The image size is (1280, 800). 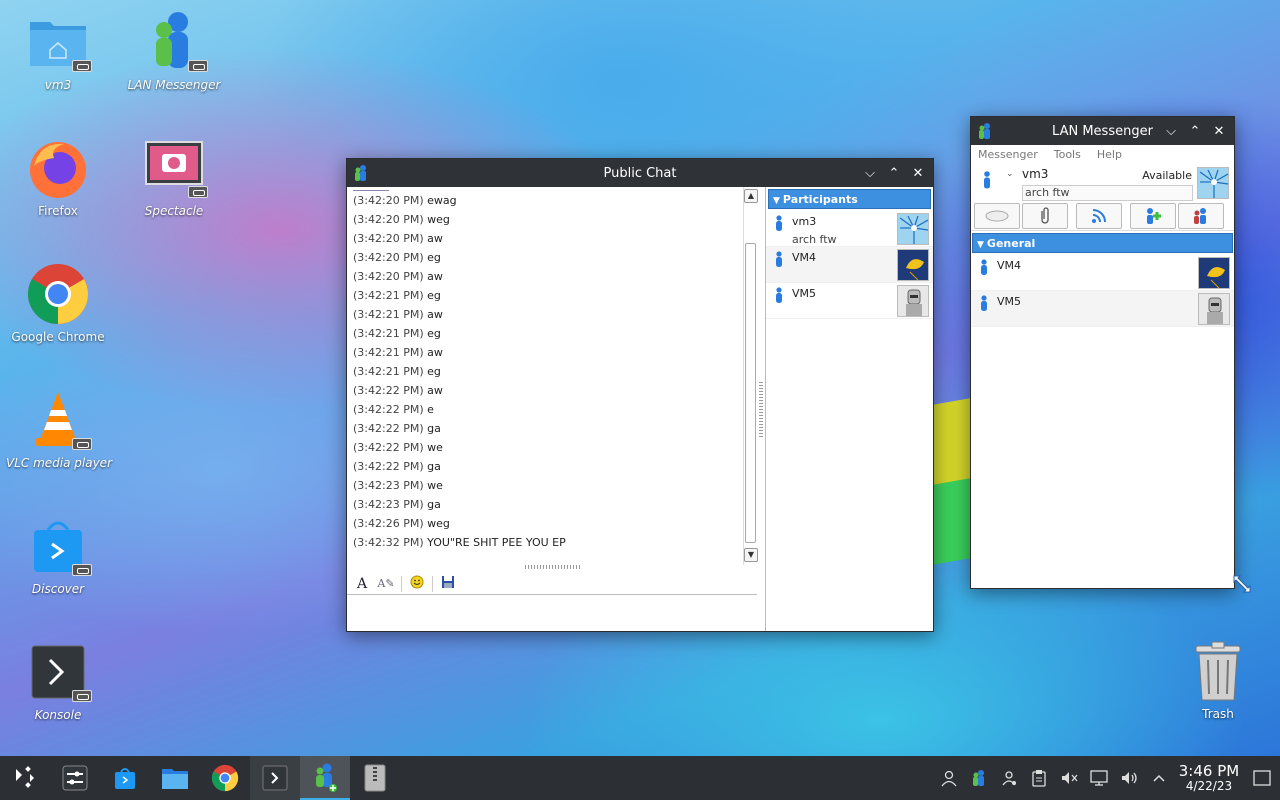 I want to click on participant-status: arch ftw, so click(x=814, y=239).